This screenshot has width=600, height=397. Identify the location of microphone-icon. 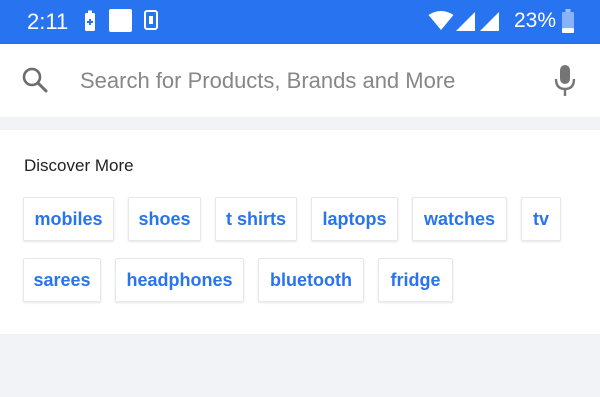
(565, 83).